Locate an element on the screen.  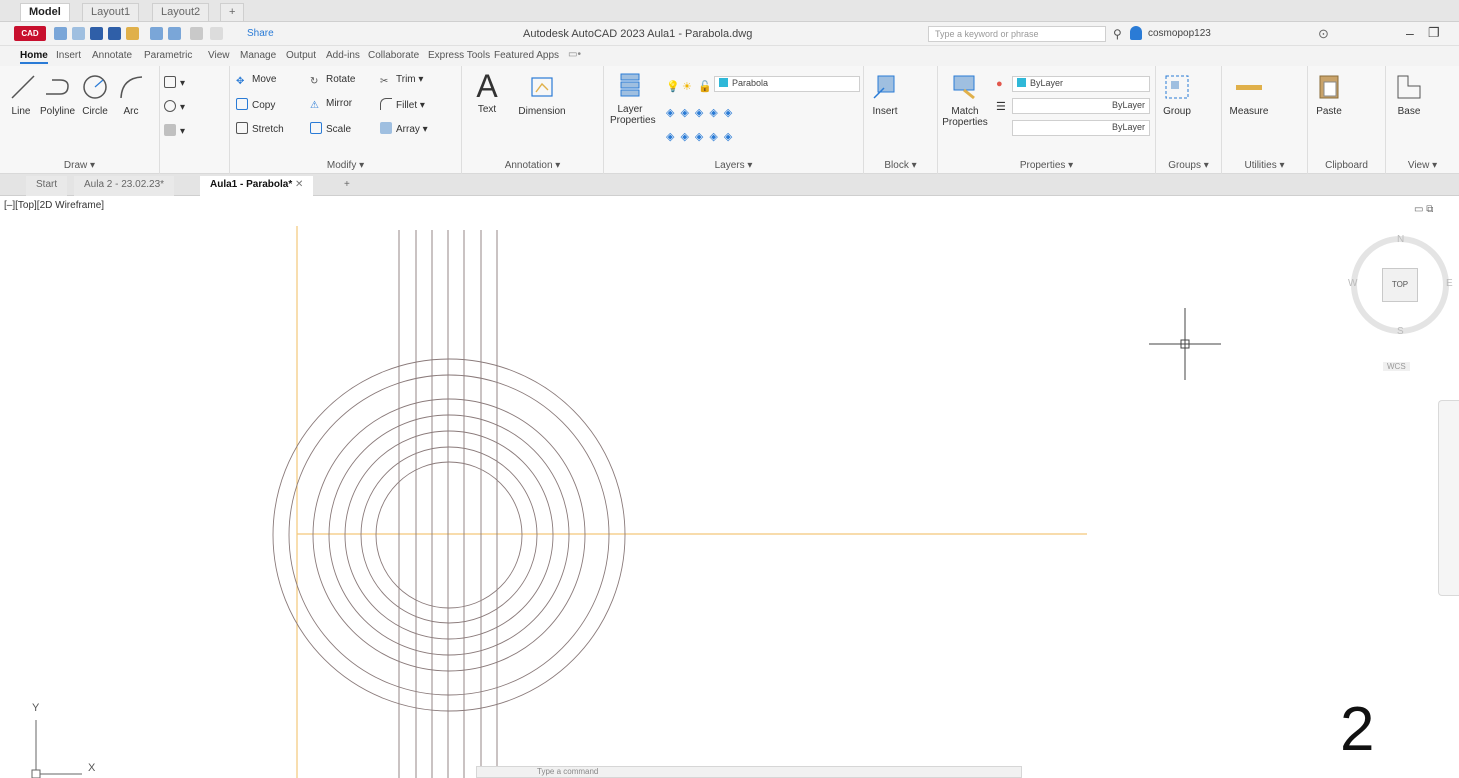
annotation-panel-title: Annotation ▾ is located at coordinates (532, 165).